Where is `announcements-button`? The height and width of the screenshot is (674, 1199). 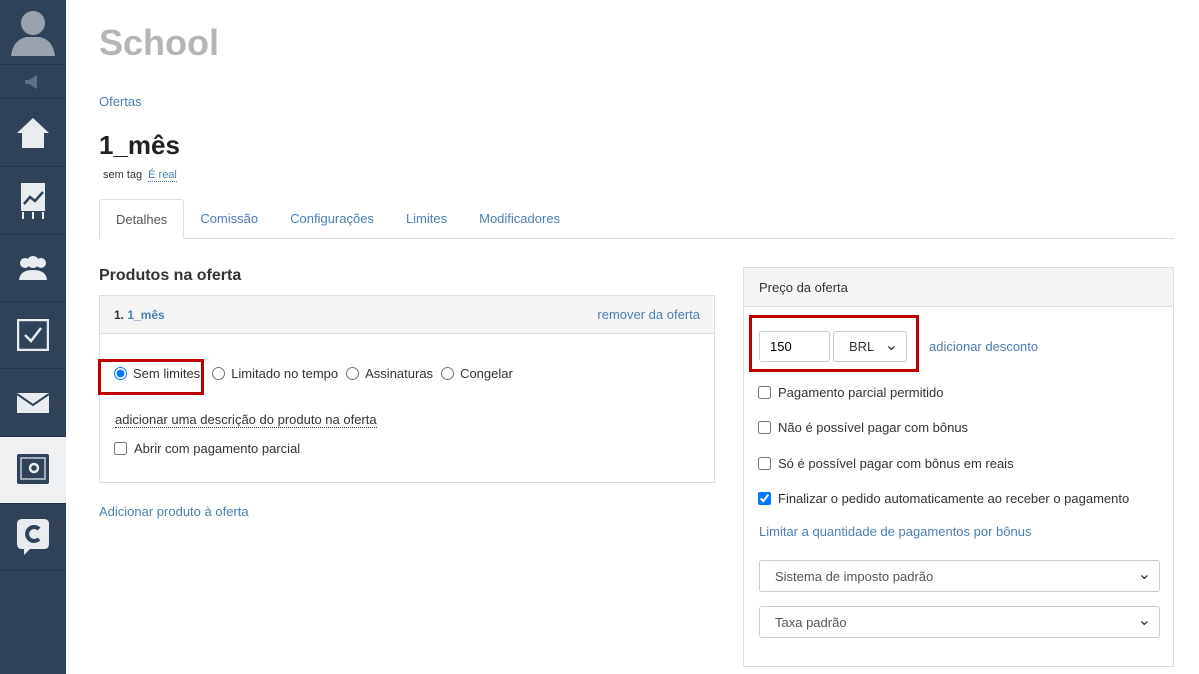
announcements-button is located at coordinates (33, 82).